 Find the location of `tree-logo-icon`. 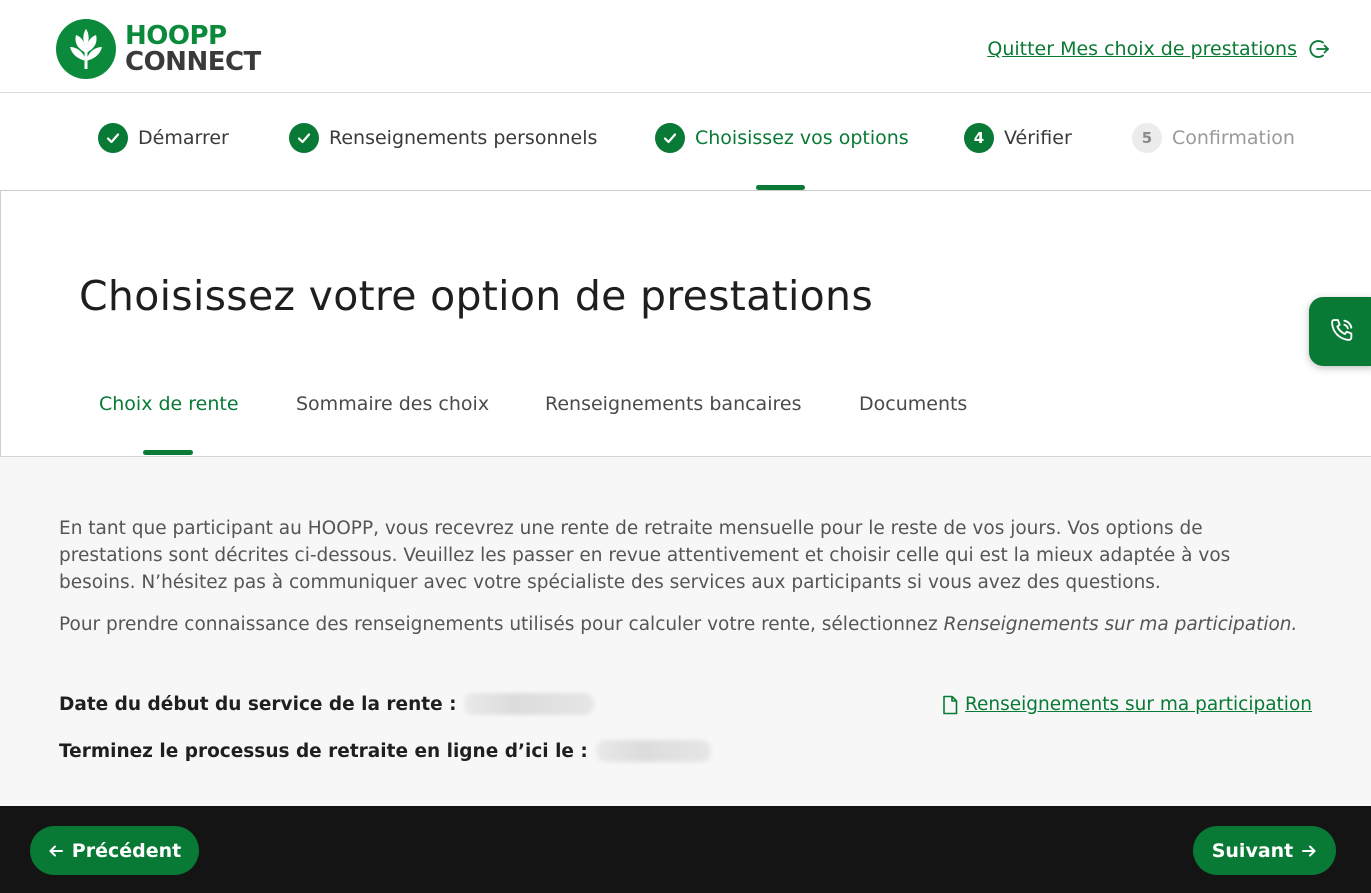

tree-logo-icon is located at coordinates (86, 49).